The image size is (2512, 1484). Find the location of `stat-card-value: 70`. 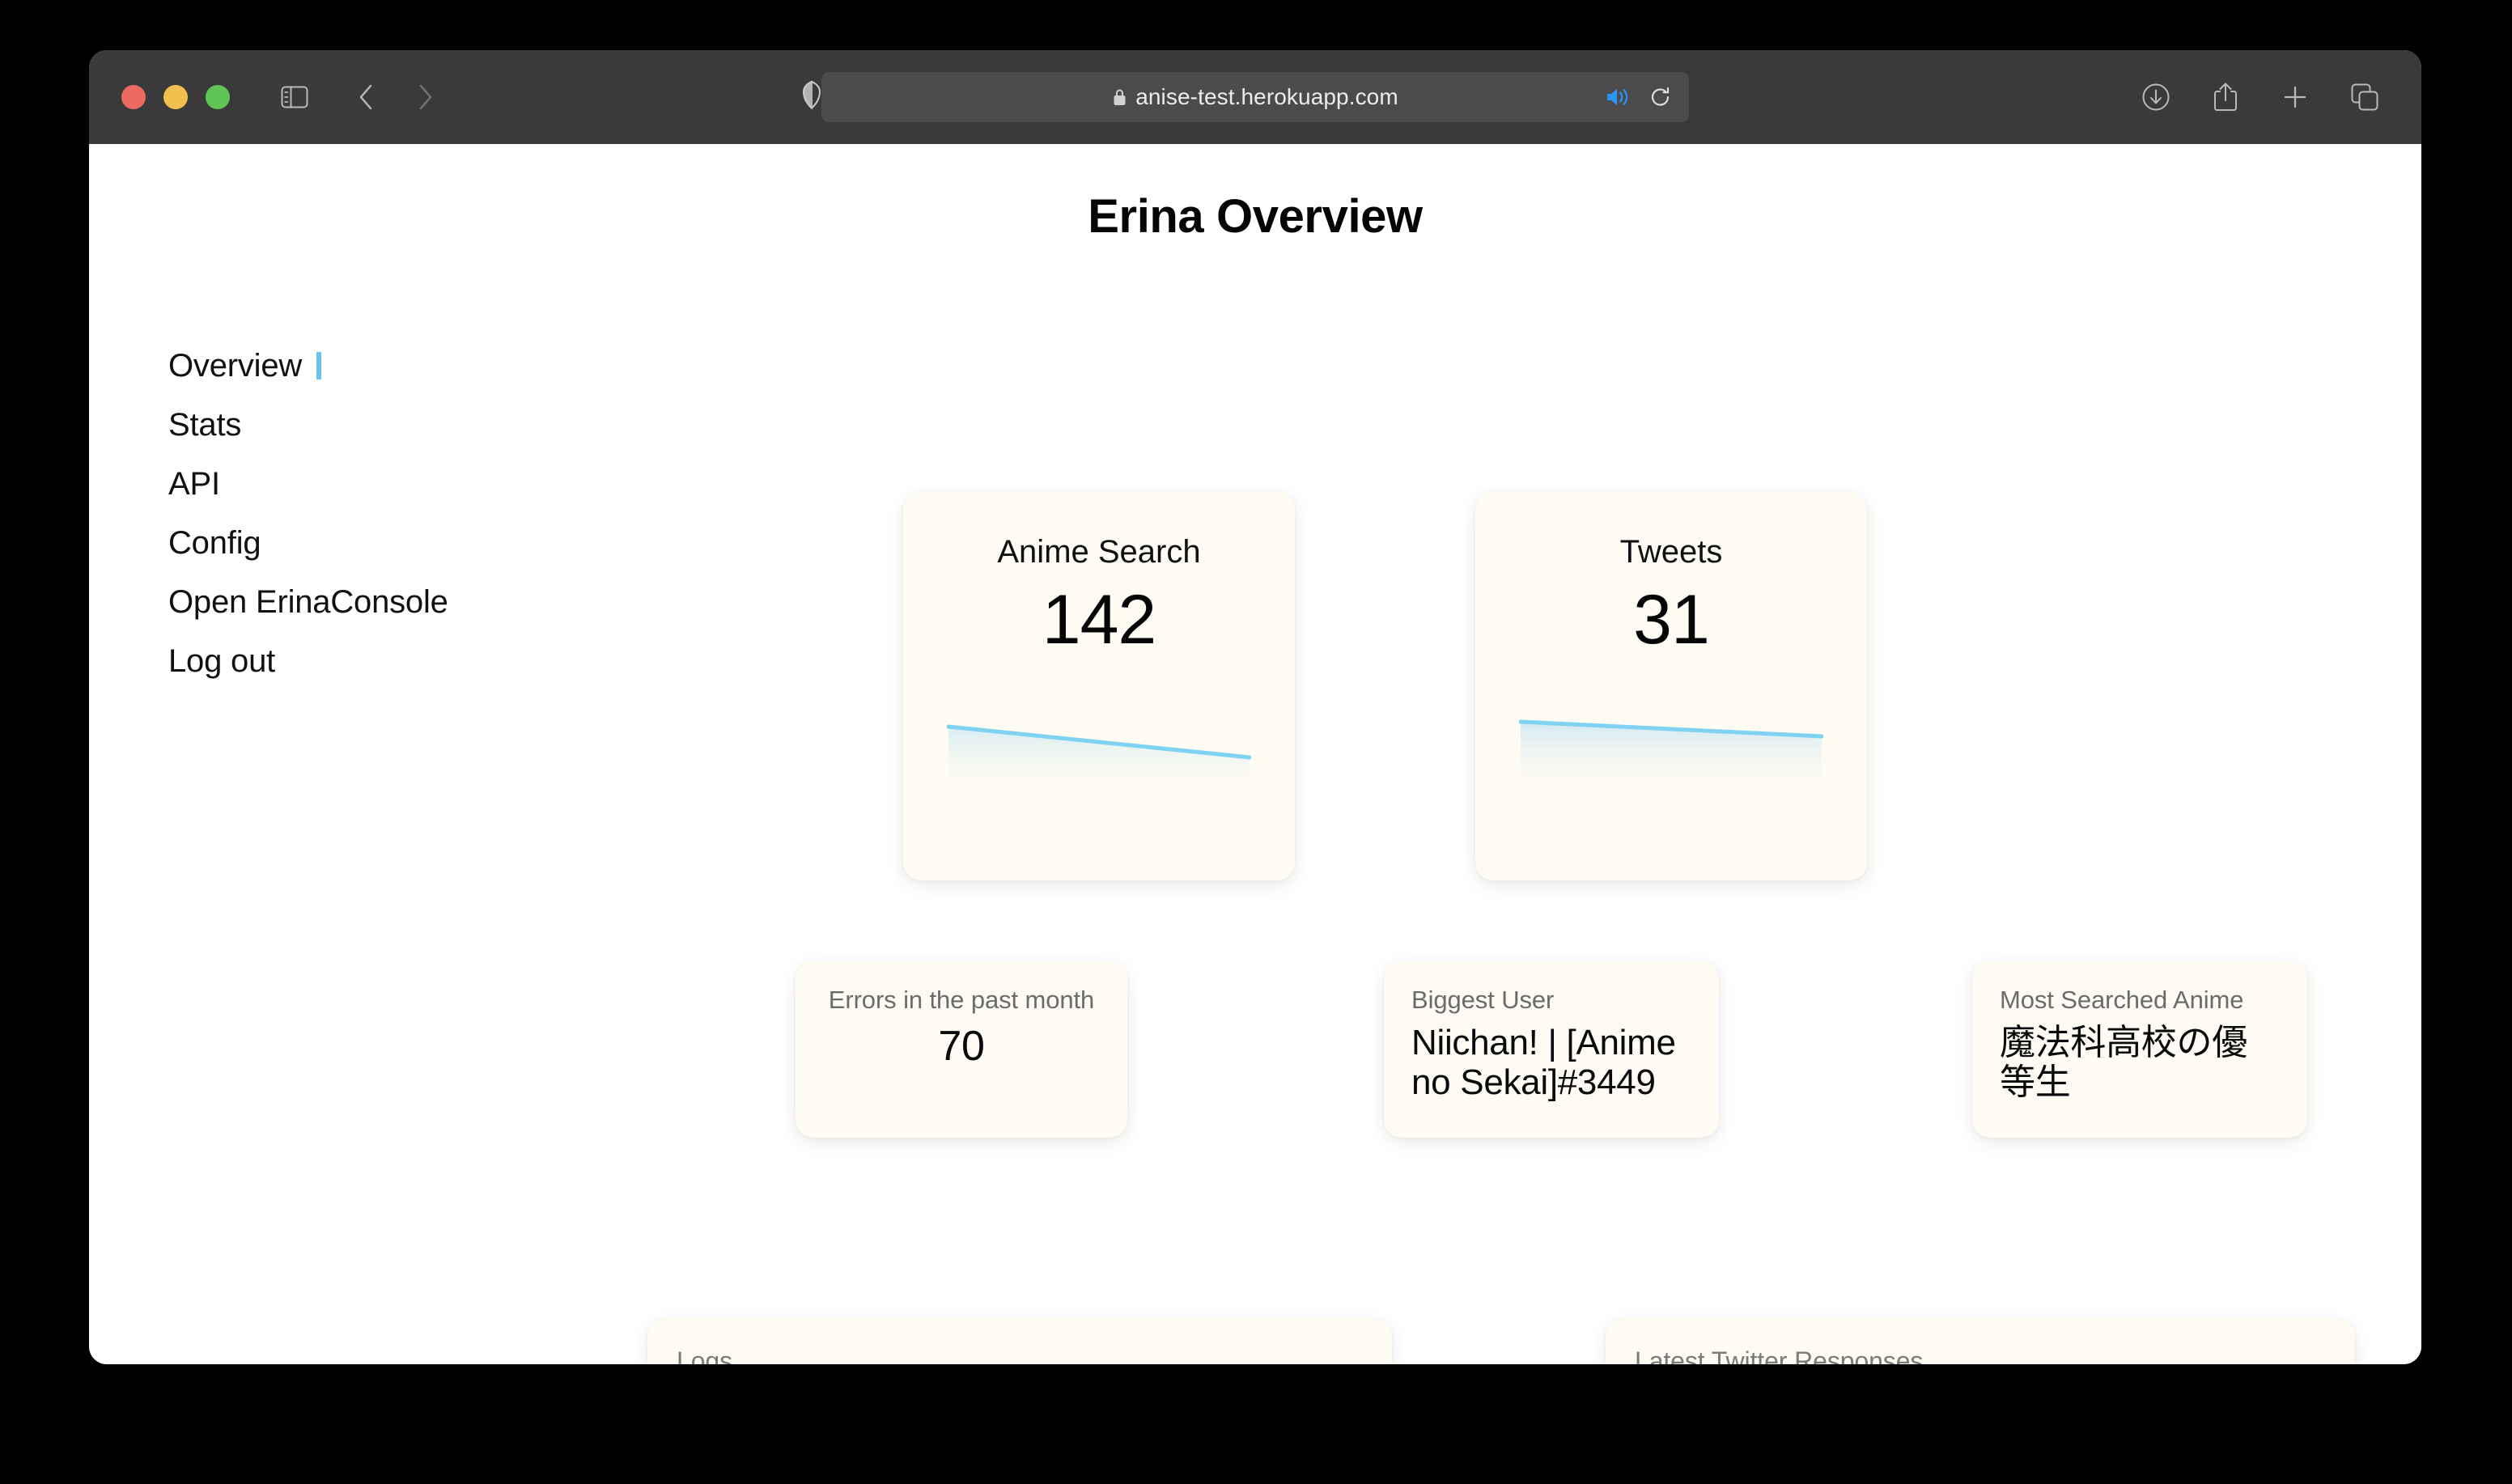

stat-card-value: 70 is located at coordinates (961, 1046).